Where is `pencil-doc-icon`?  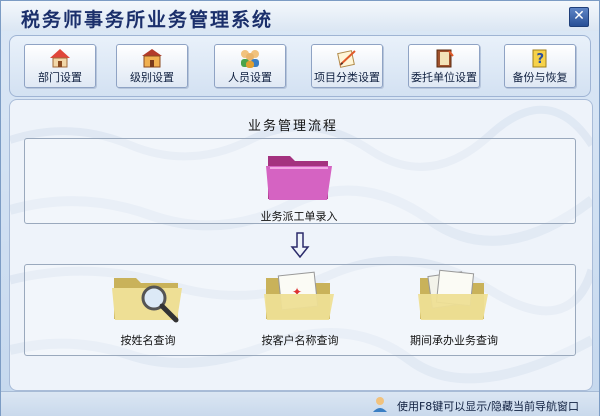
pencil-doc-icon is located at coordinates (346, 59).